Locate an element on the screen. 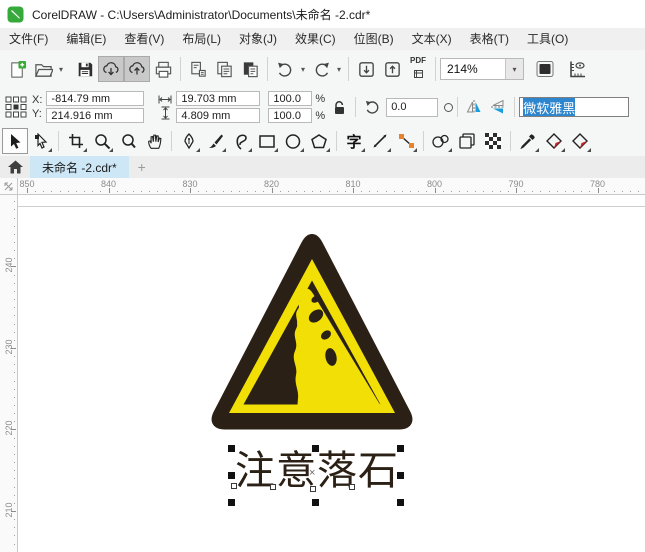 This screenshot has width=645, height=552. pen-tool is located at coordinates (189, 141).